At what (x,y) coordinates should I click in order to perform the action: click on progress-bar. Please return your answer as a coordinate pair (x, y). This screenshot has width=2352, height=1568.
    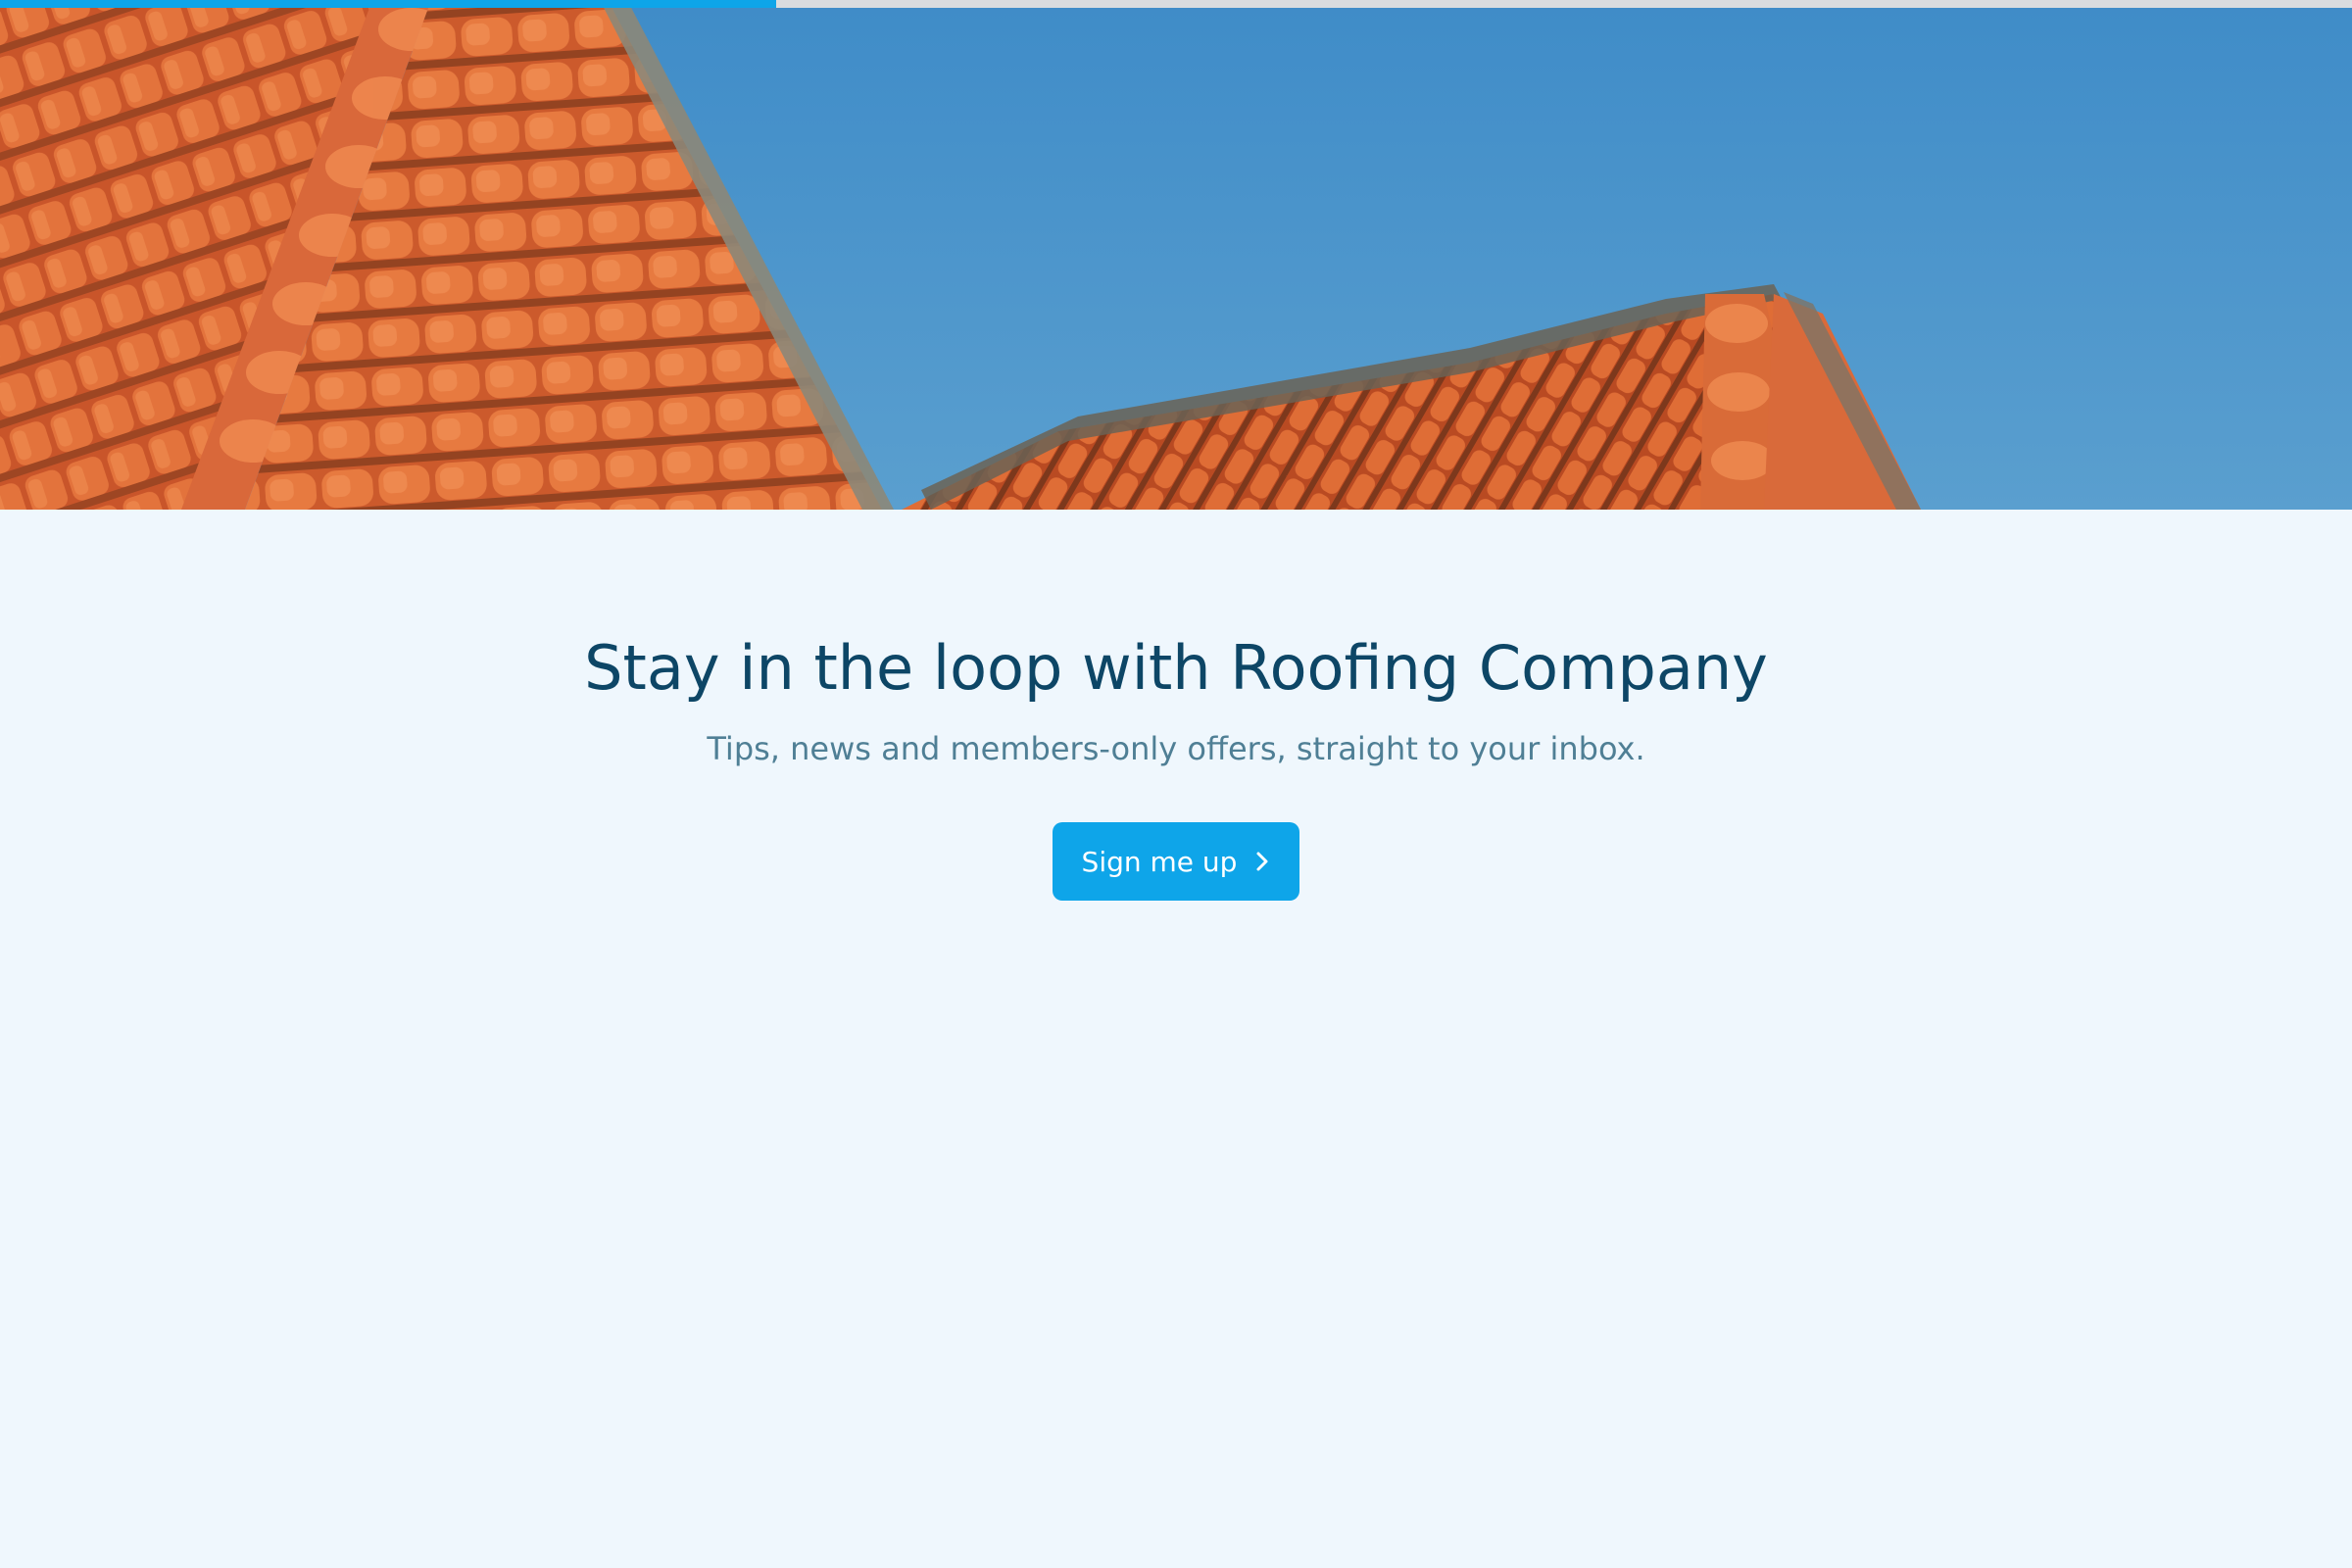
    Looking at the image, I should click on (1176, 4).